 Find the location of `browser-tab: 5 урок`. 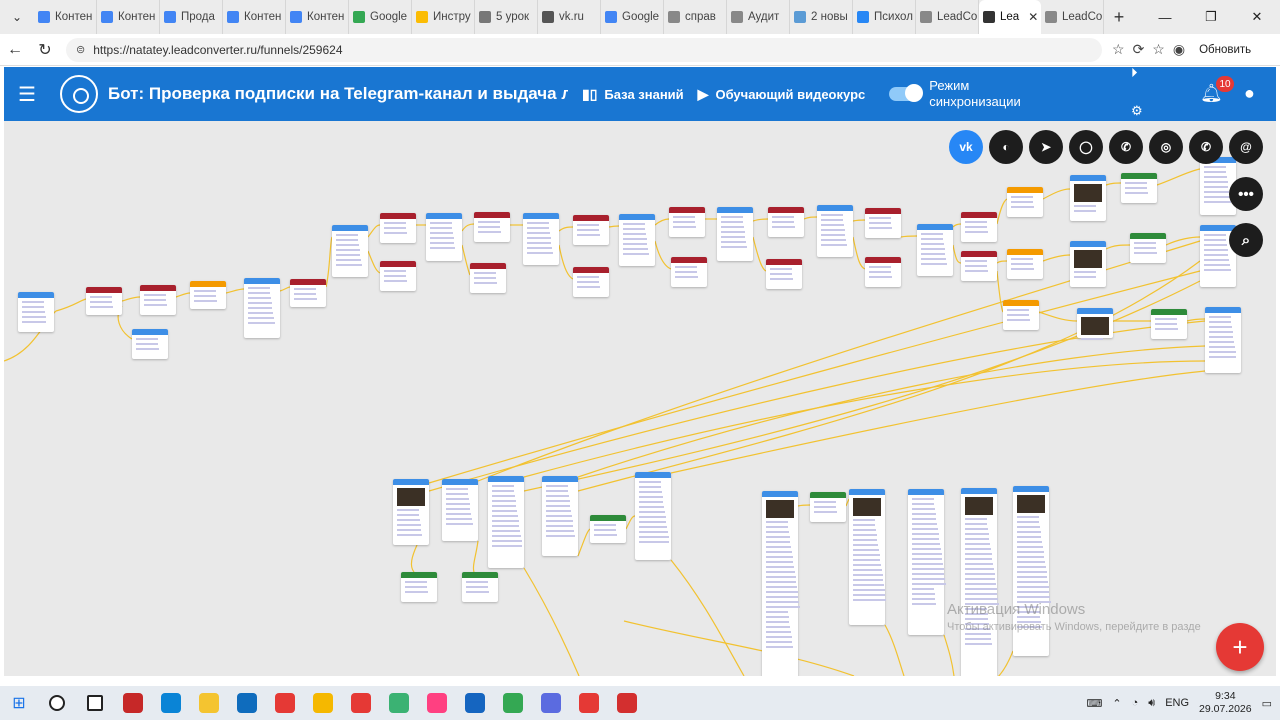

browser-tab: 5 урок is located at coordinates (506, 17).